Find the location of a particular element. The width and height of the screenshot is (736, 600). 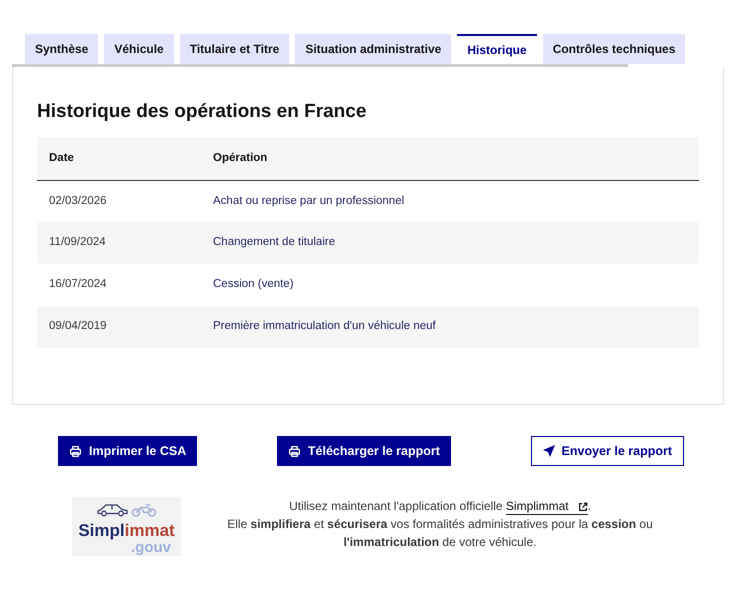

send-icon is located at coordinates (548, 451).